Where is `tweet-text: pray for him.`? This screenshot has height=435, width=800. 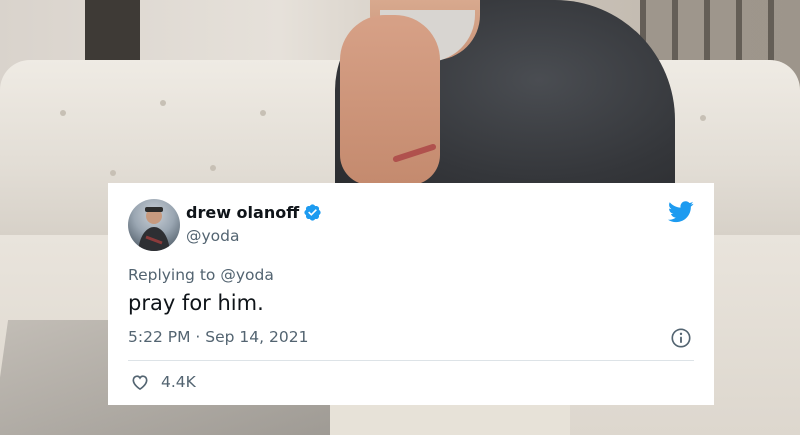
tweet-text: pray for him. is located at coordinates (196, 303).